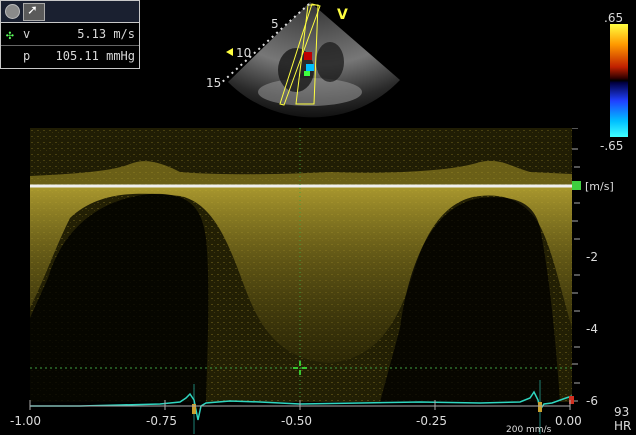  I want to click on measurement-panel: ➚ ✣ v 5.13 m/s p 105.11 mmHg, so click(70, 34).